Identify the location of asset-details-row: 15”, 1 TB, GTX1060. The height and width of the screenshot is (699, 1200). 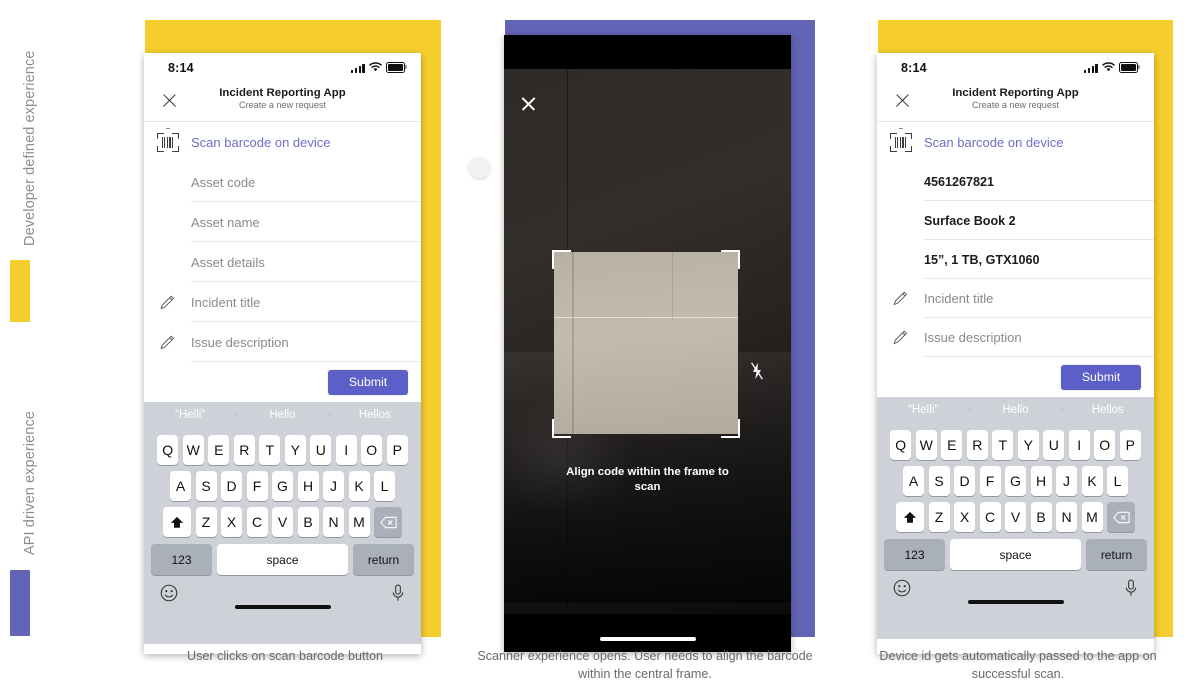
(1015, 259).